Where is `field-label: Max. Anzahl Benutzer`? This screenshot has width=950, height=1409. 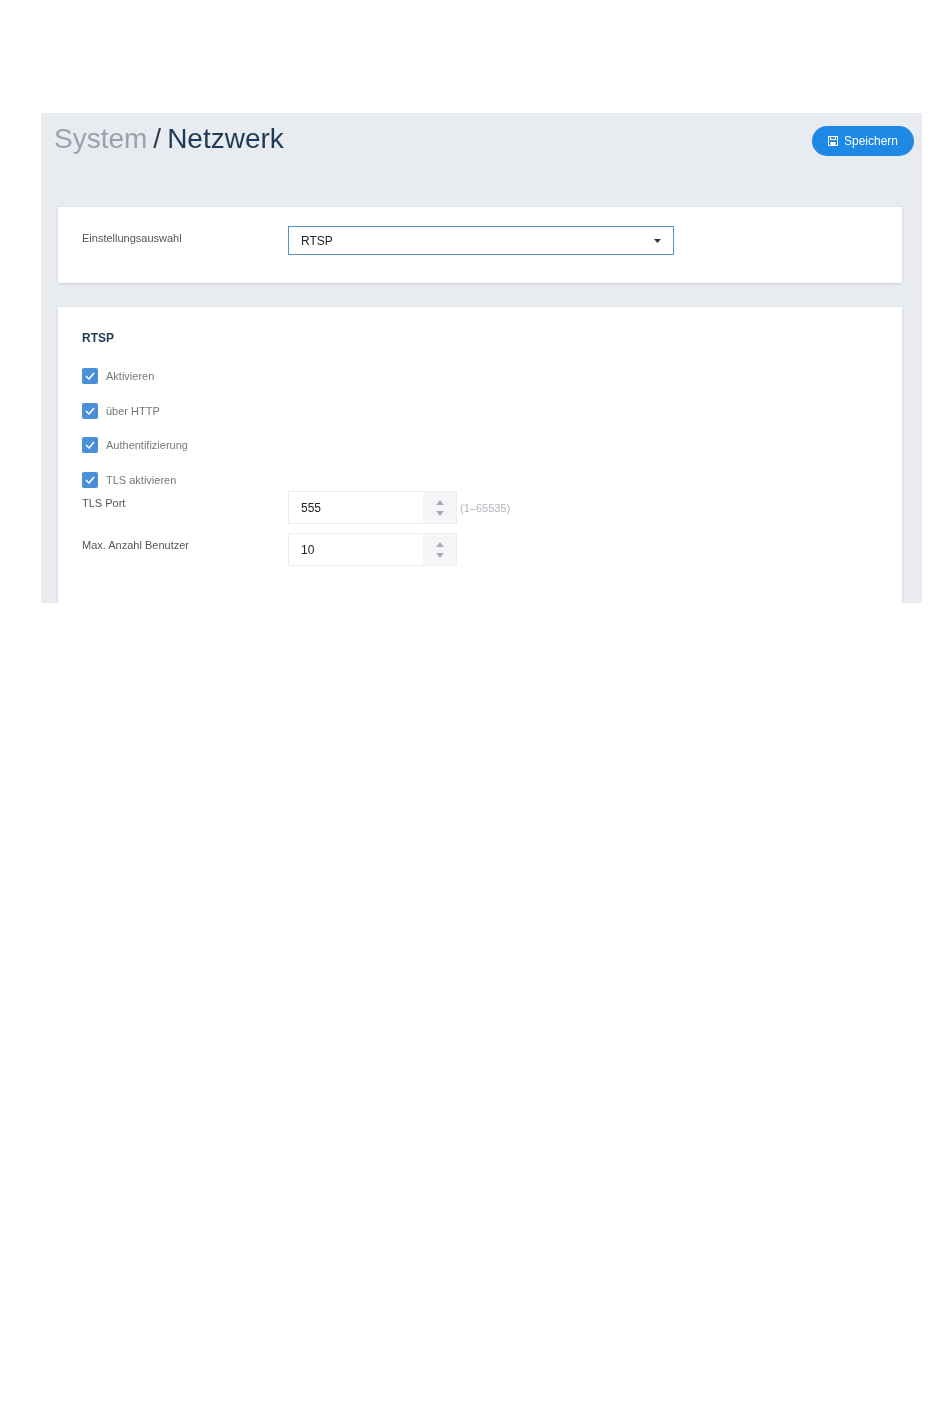
field-label: Max. Anzahl Benutzer is located at coordinates (136, 545).